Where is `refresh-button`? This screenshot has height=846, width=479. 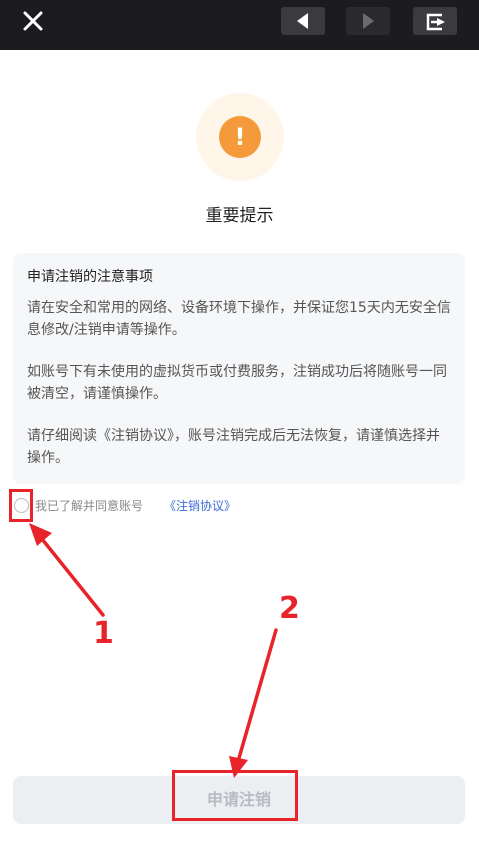
refresh-button is located at coordinates (435, 21).